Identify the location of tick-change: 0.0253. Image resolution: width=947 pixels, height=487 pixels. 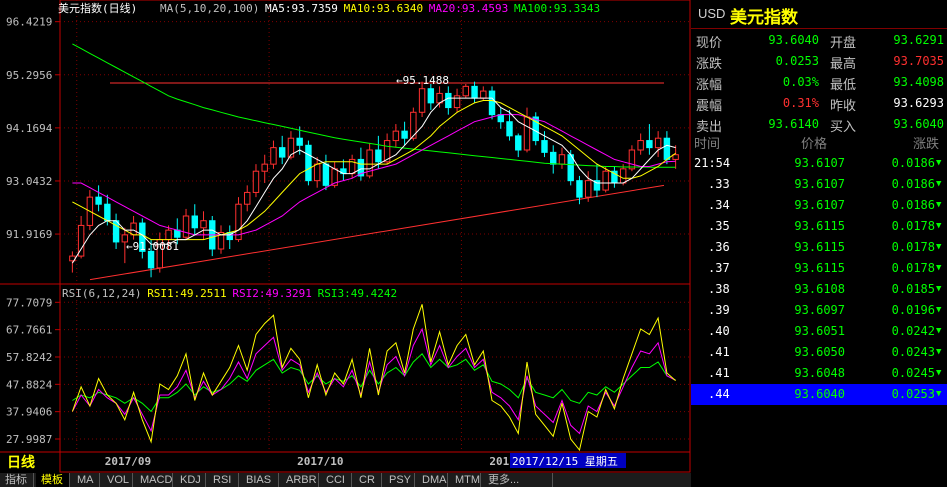
(913, 394).